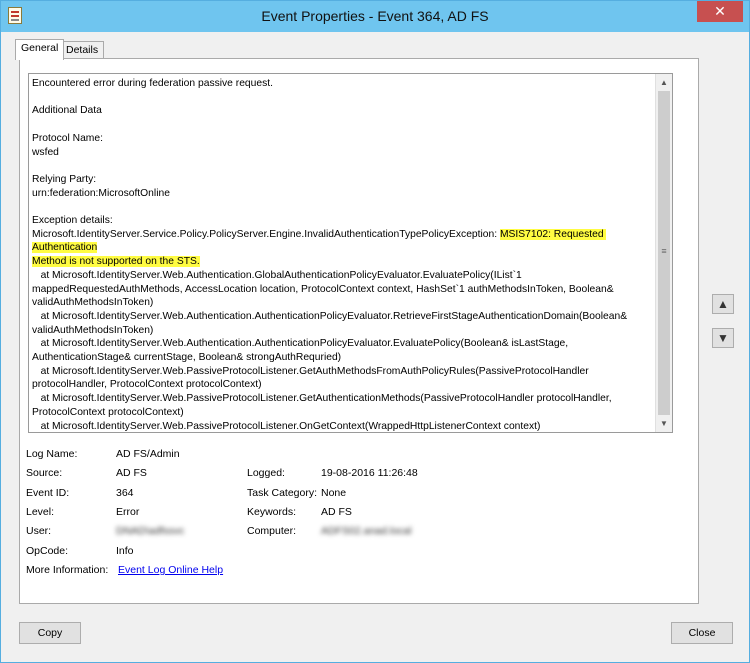  I want to click on description-scrollbar: ▲ ≡ ▼, so click(663, 253).